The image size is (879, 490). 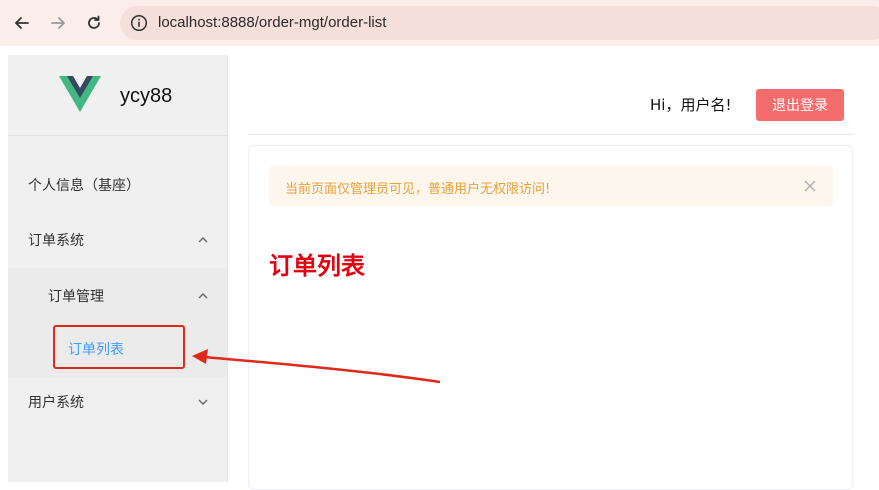 I want to click on back-icon, so click(x=22, y=23).